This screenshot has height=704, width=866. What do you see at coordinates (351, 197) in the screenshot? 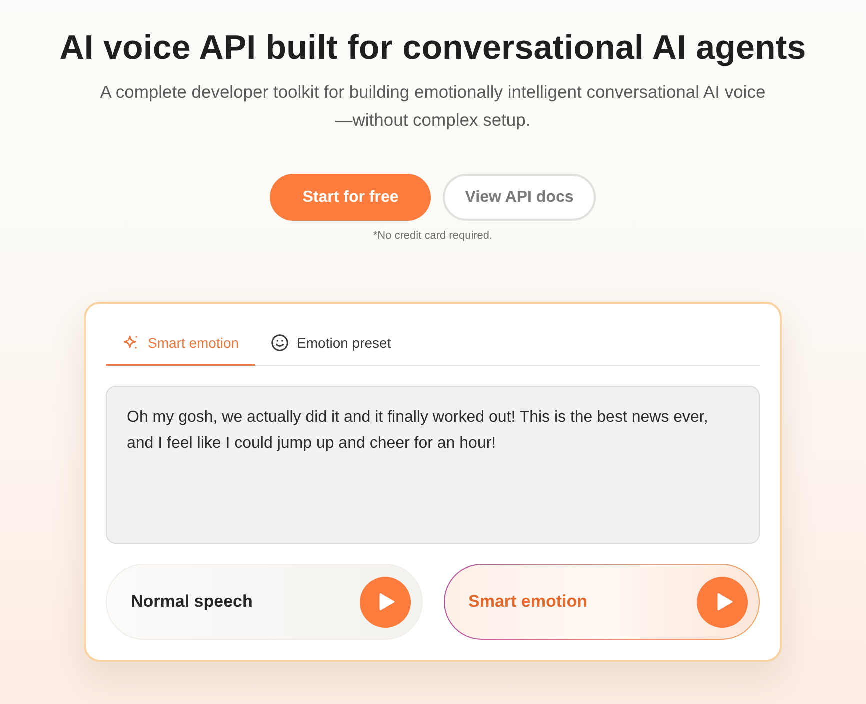
I see `start-button: Start for free` at bounding box center [351, 197].